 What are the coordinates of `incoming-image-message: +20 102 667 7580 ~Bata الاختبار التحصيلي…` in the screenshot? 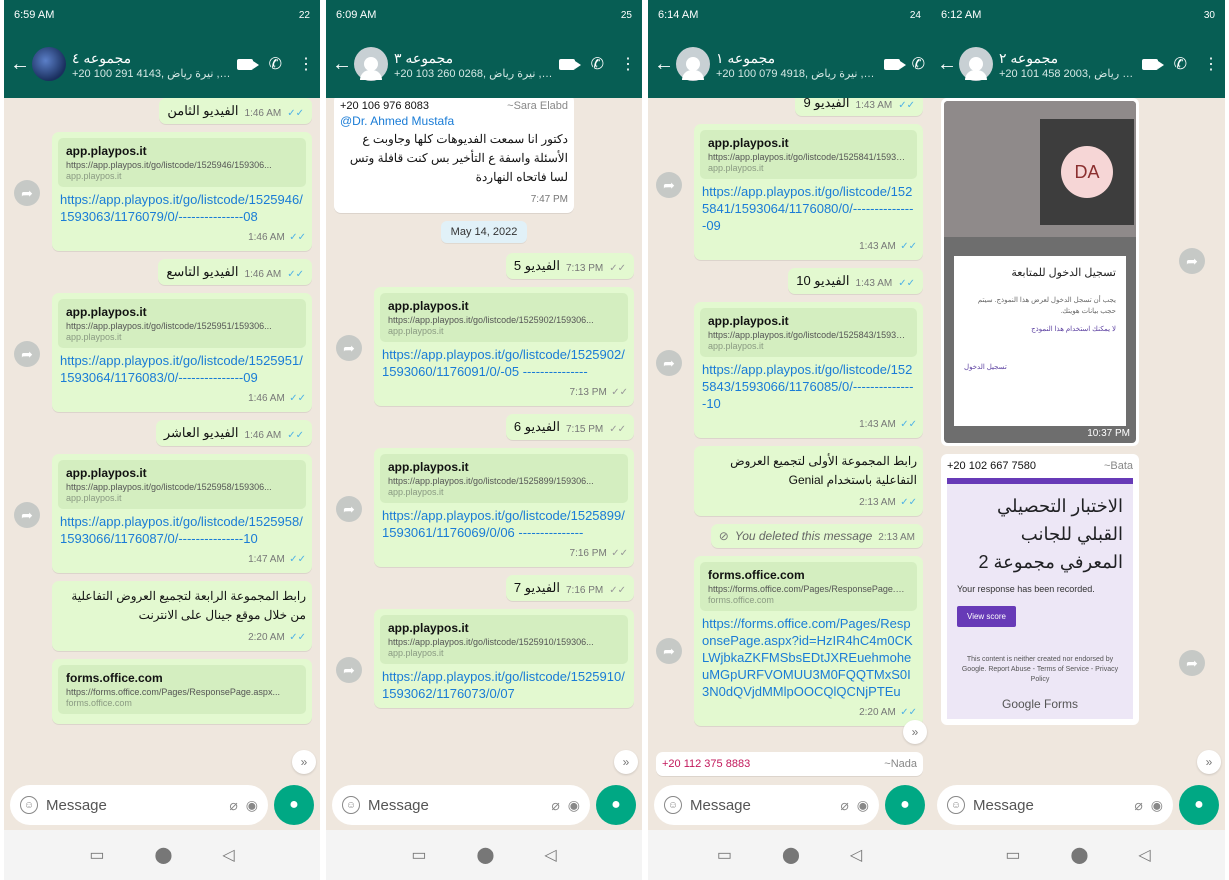 It's located at (1040, 589).